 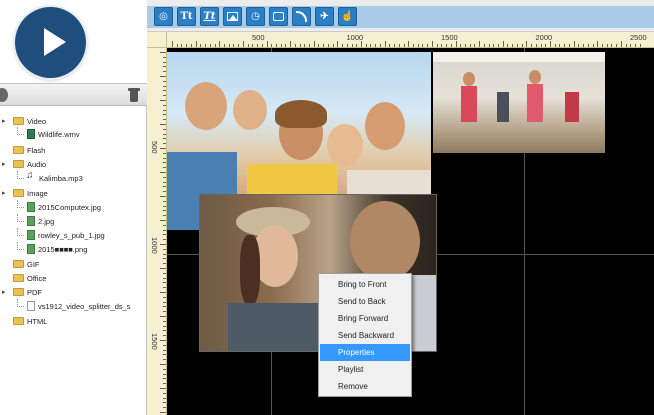 What do you see at coordinates (50, 177) in the screenshot?
I see `tree-item-kalimba: Kalimba.mp3` at bounding box center [50, 177].